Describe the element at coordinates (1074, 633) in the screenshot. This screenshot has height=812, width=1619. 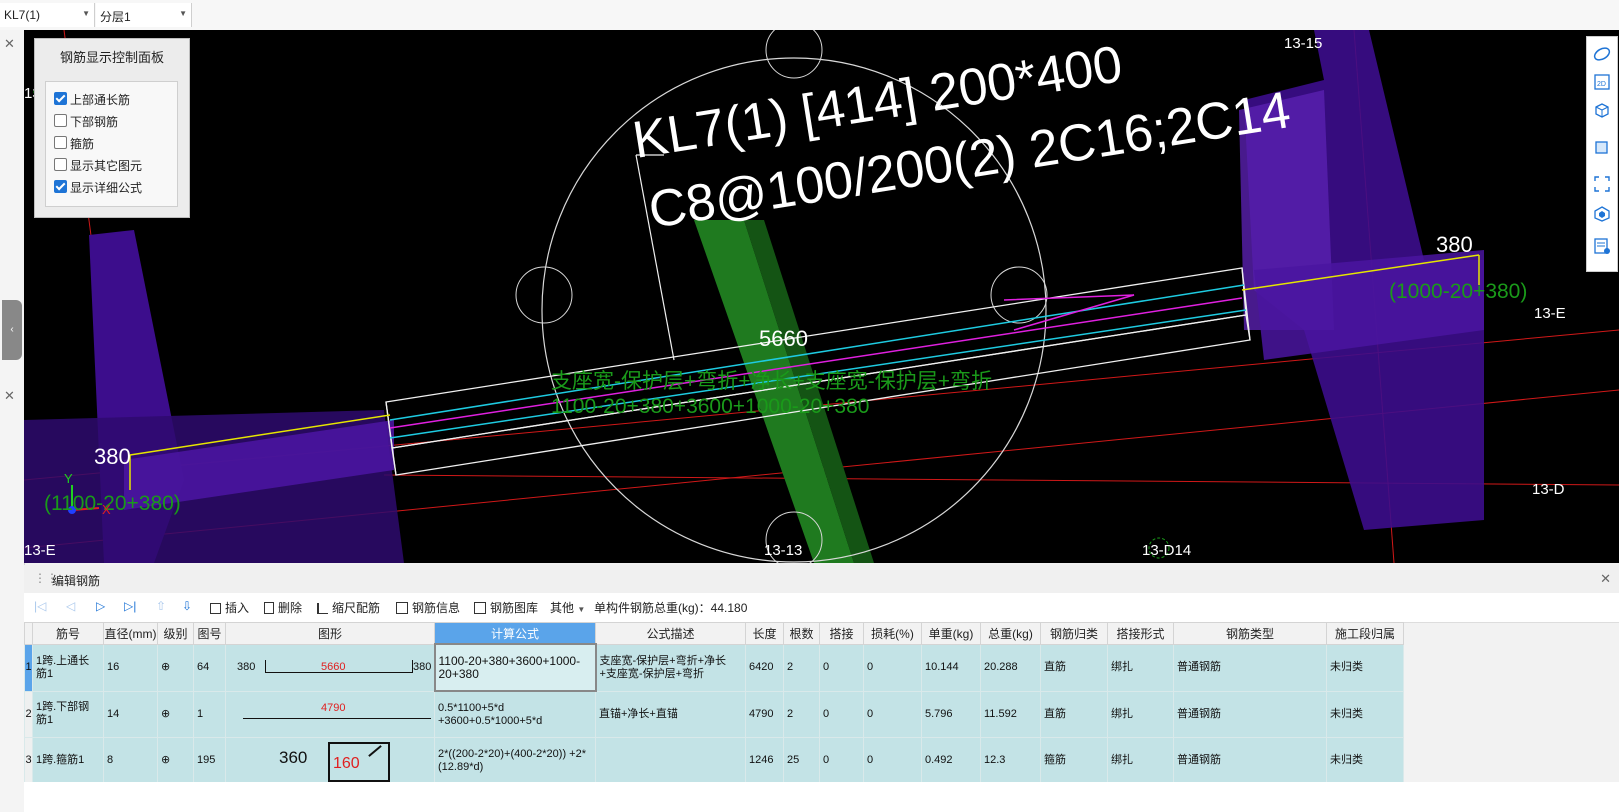
I see `column-header: 钢筋归类` at that location.